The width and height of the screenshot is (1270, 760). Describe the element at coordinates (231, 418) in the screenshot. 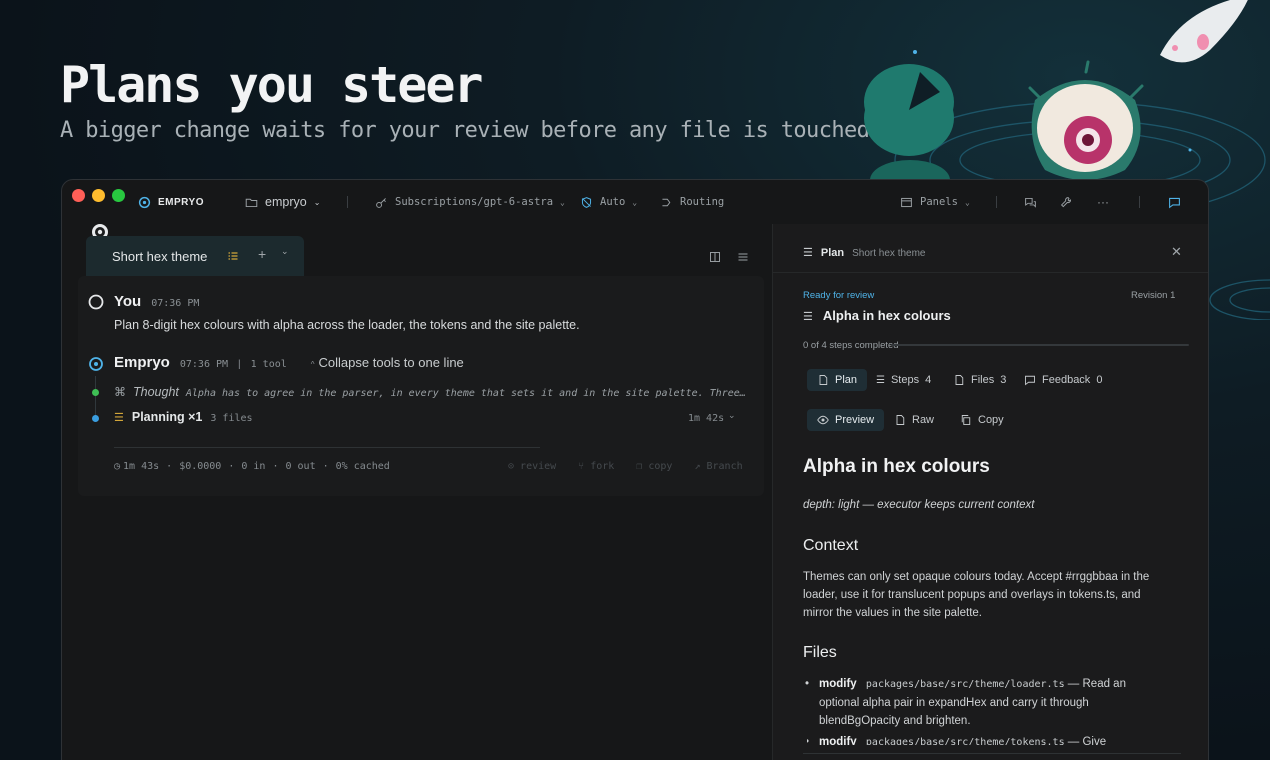

I see `planning-files: 3 files` at that location.